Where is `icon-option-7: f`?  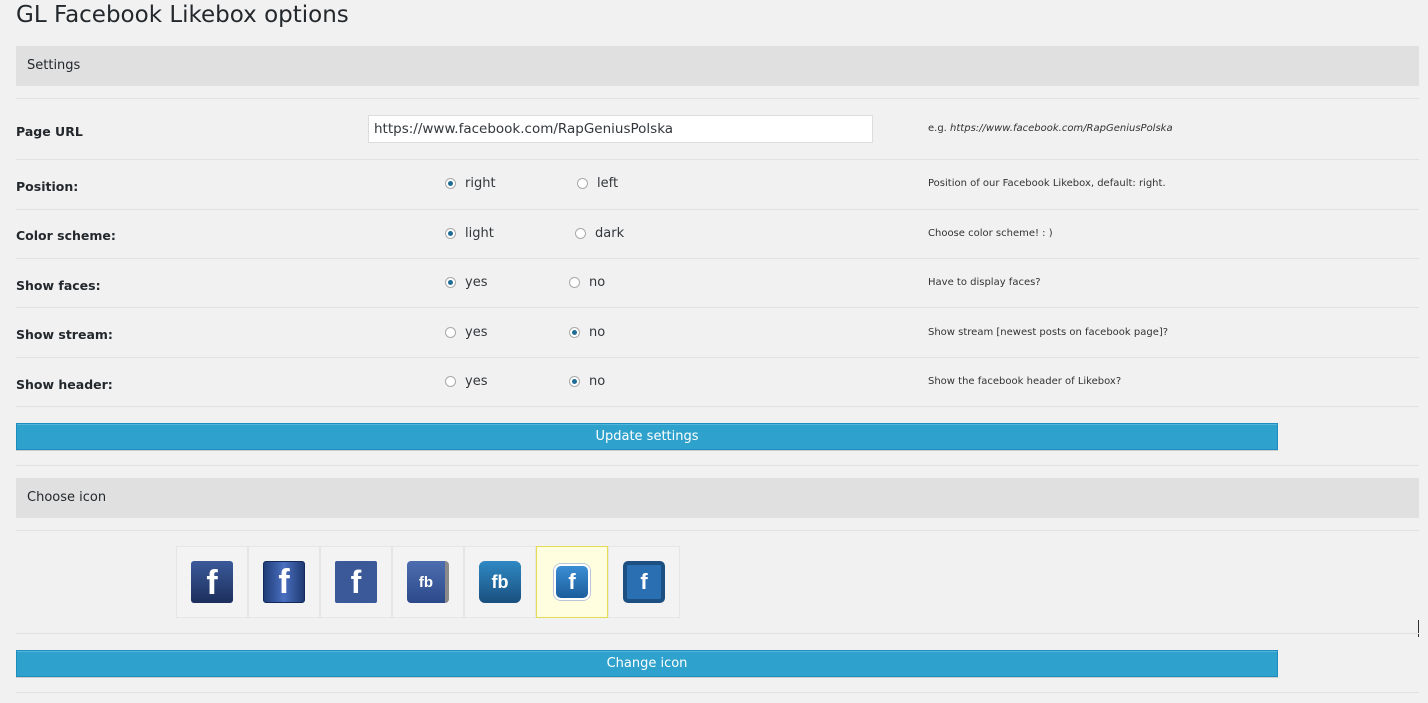 icon-option-7: f is located at coordinates (644, 582).